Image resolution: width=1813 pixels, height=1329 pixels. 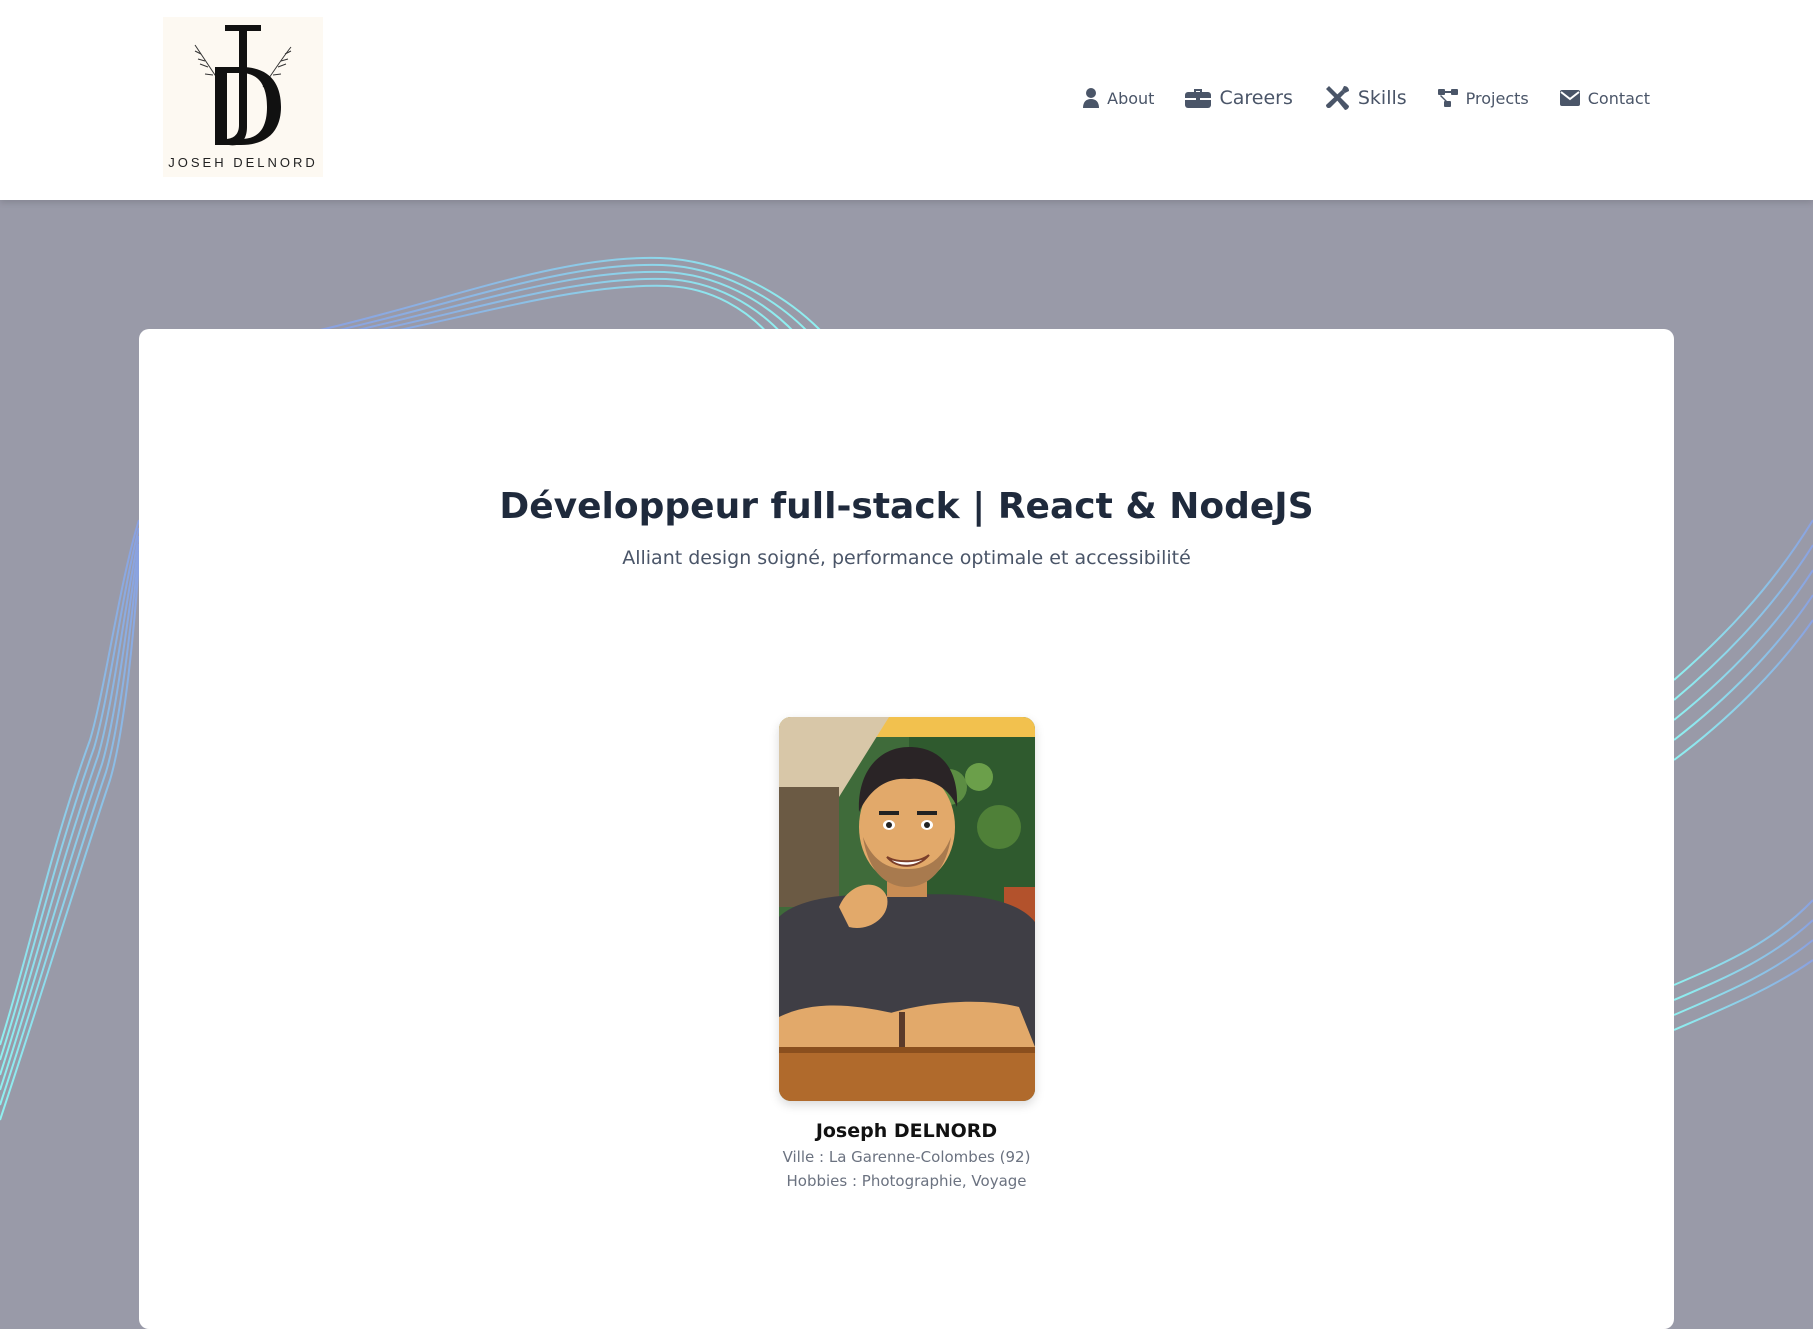 What do you see at coordinates (906, 1157) in the screenshot?
I see `profile-city: Ville : La Garenne-Colombes (92)` at bounding box center [906, 1157].